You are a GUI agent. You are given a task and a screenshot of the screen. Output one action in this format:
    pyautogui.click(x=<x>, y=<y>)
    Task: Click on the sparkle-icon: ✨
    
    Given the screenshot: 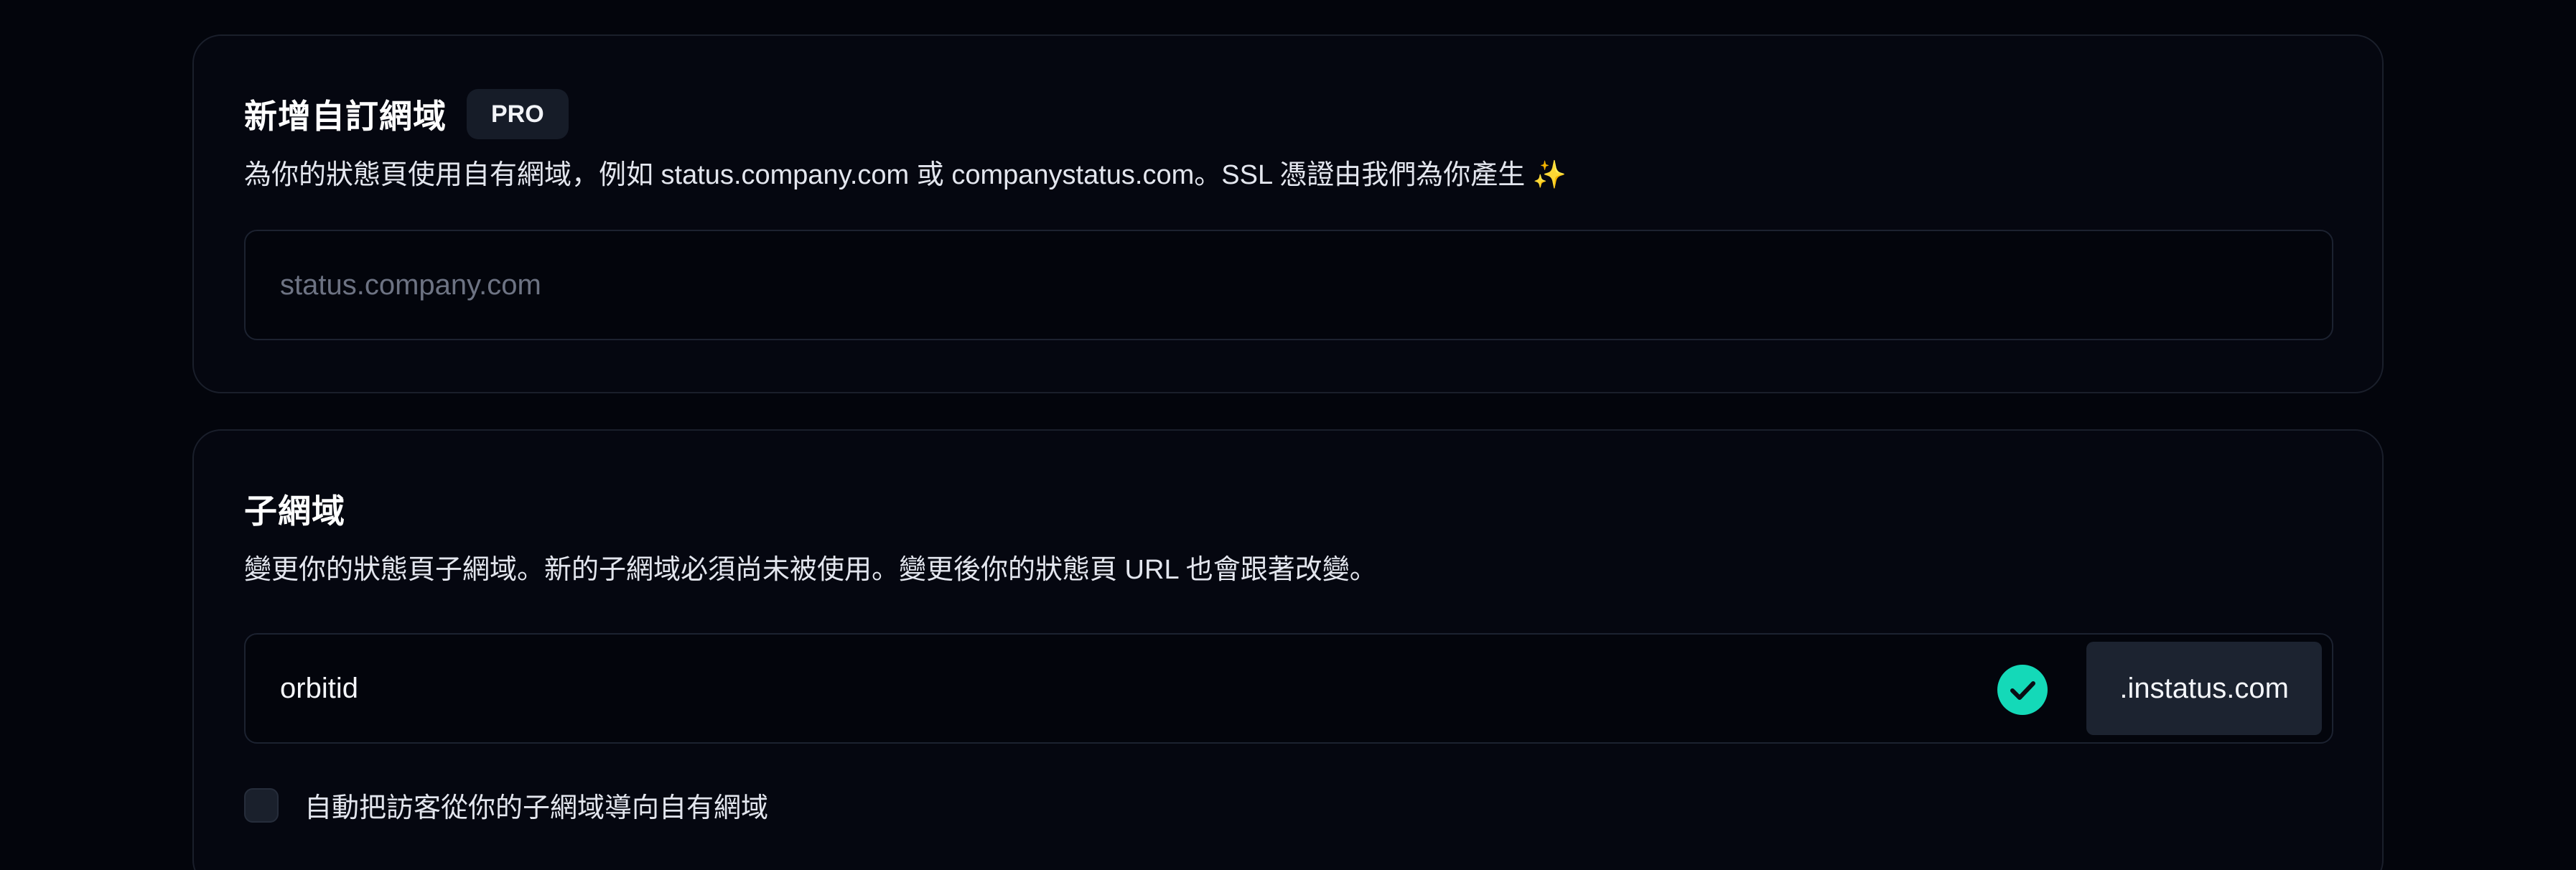 What is the action you would take?
    pyautogui.click(x=1549, y=175)
    